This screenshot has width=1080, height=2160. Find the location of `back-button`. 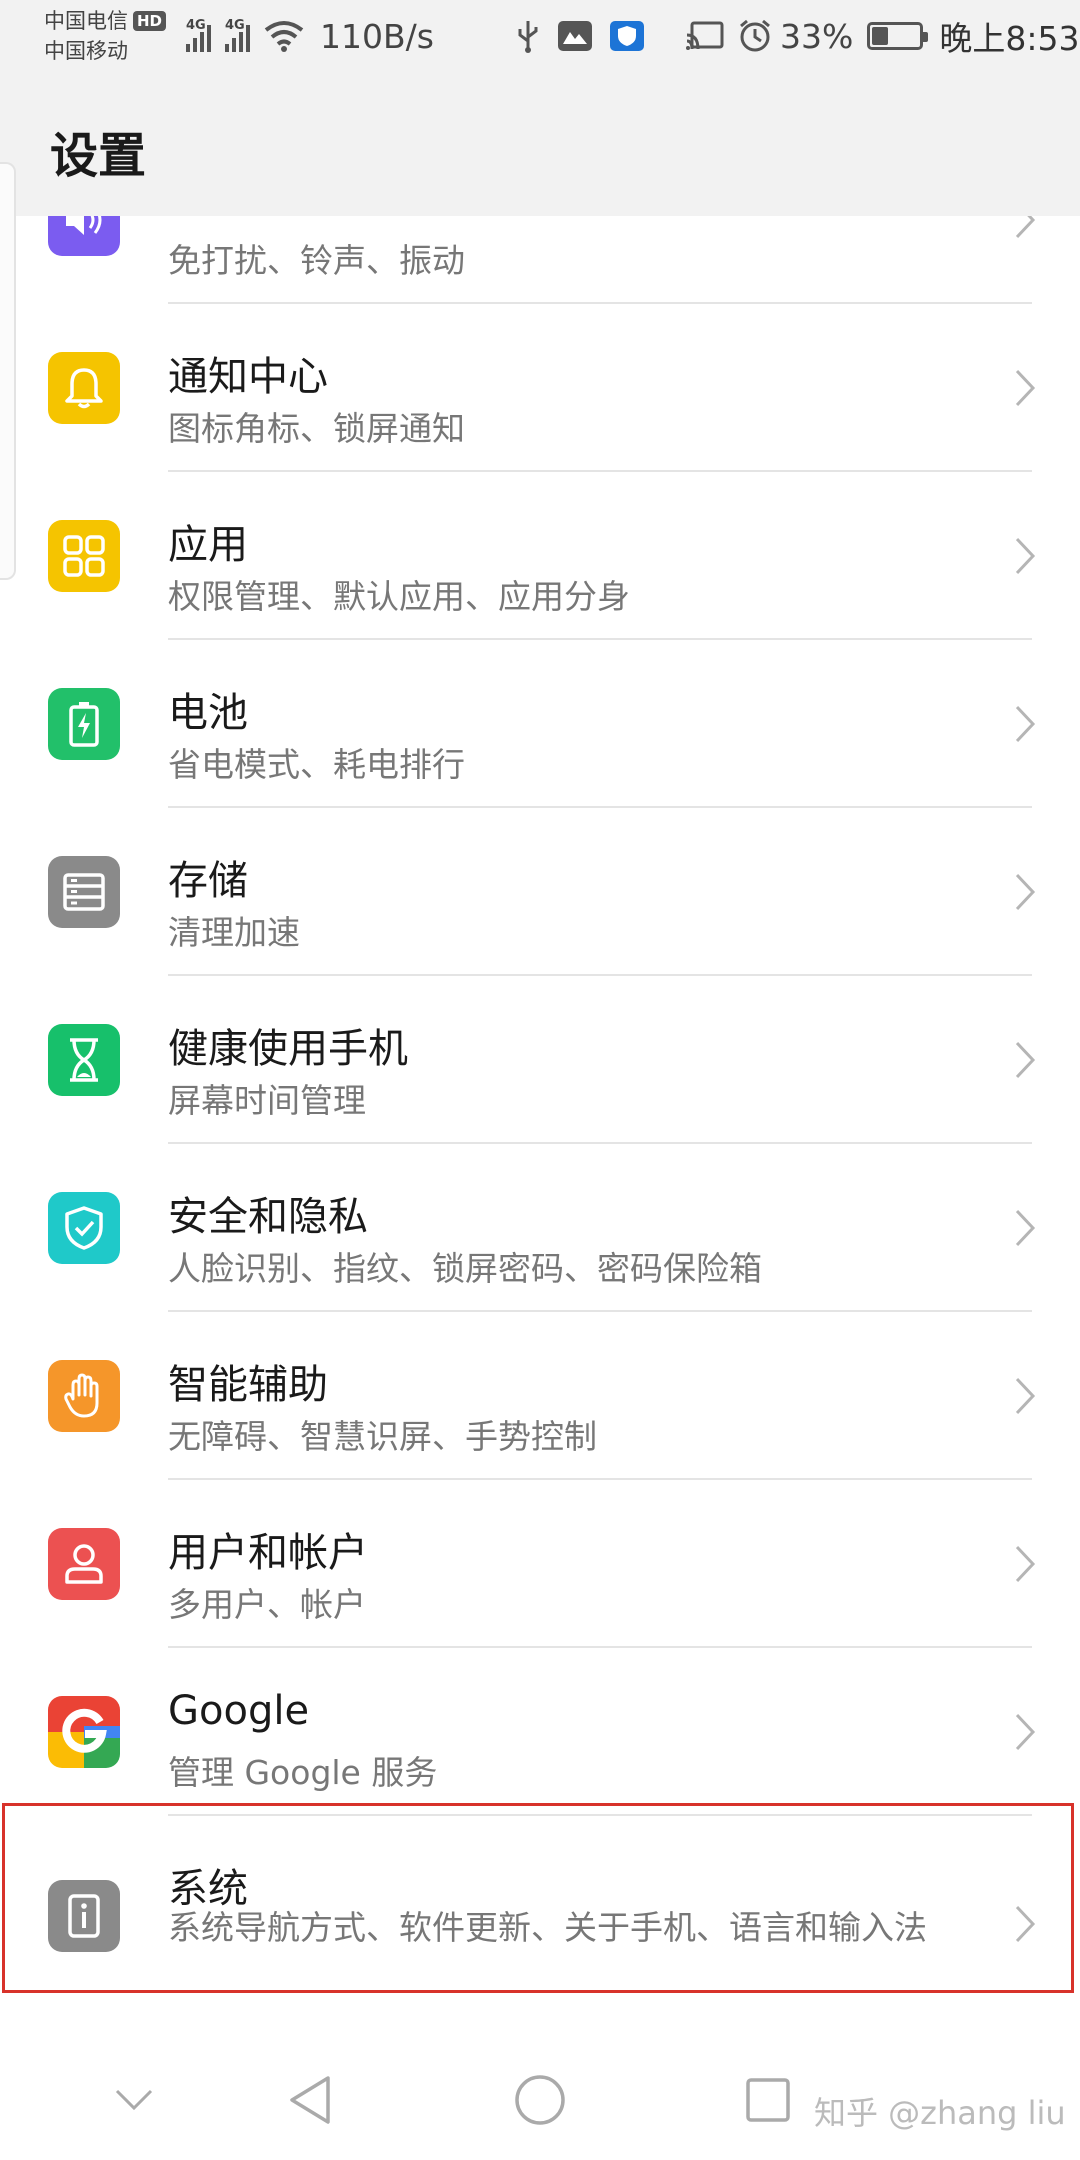

back-button is located at coordinates (310, 2100).